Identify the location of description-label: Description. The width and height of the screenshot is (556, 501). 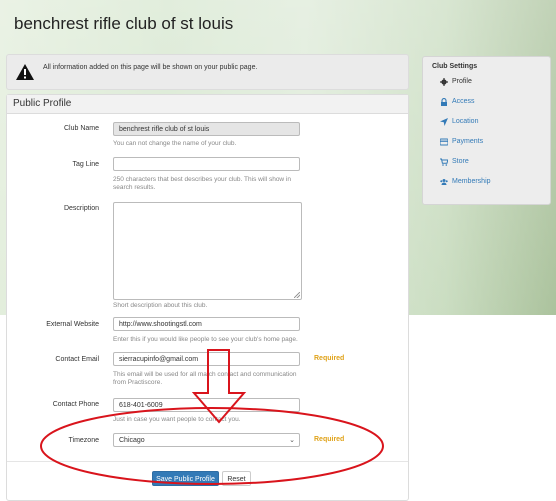
(81, 208).